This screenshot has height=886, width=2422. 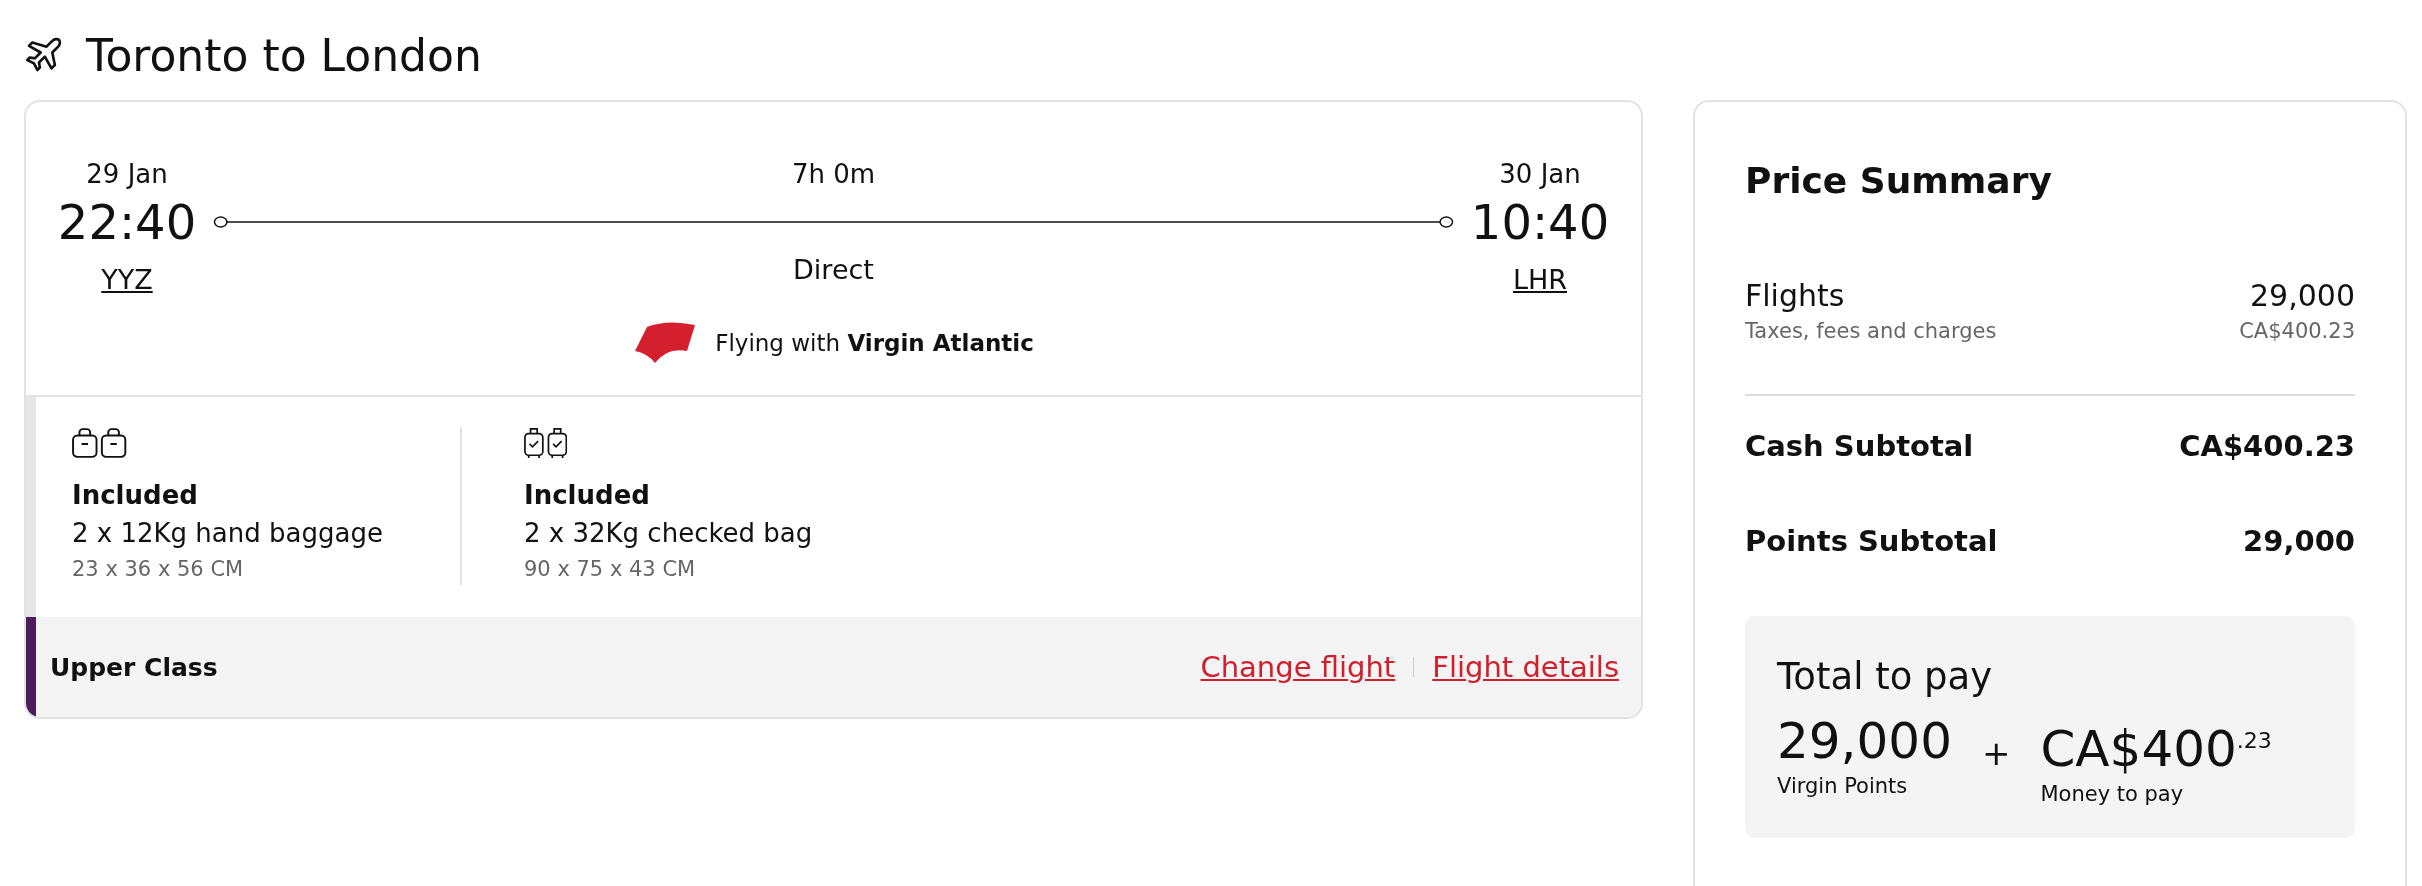 I want to click on departure-date: 29 Jan, so click(x=127, y=174).